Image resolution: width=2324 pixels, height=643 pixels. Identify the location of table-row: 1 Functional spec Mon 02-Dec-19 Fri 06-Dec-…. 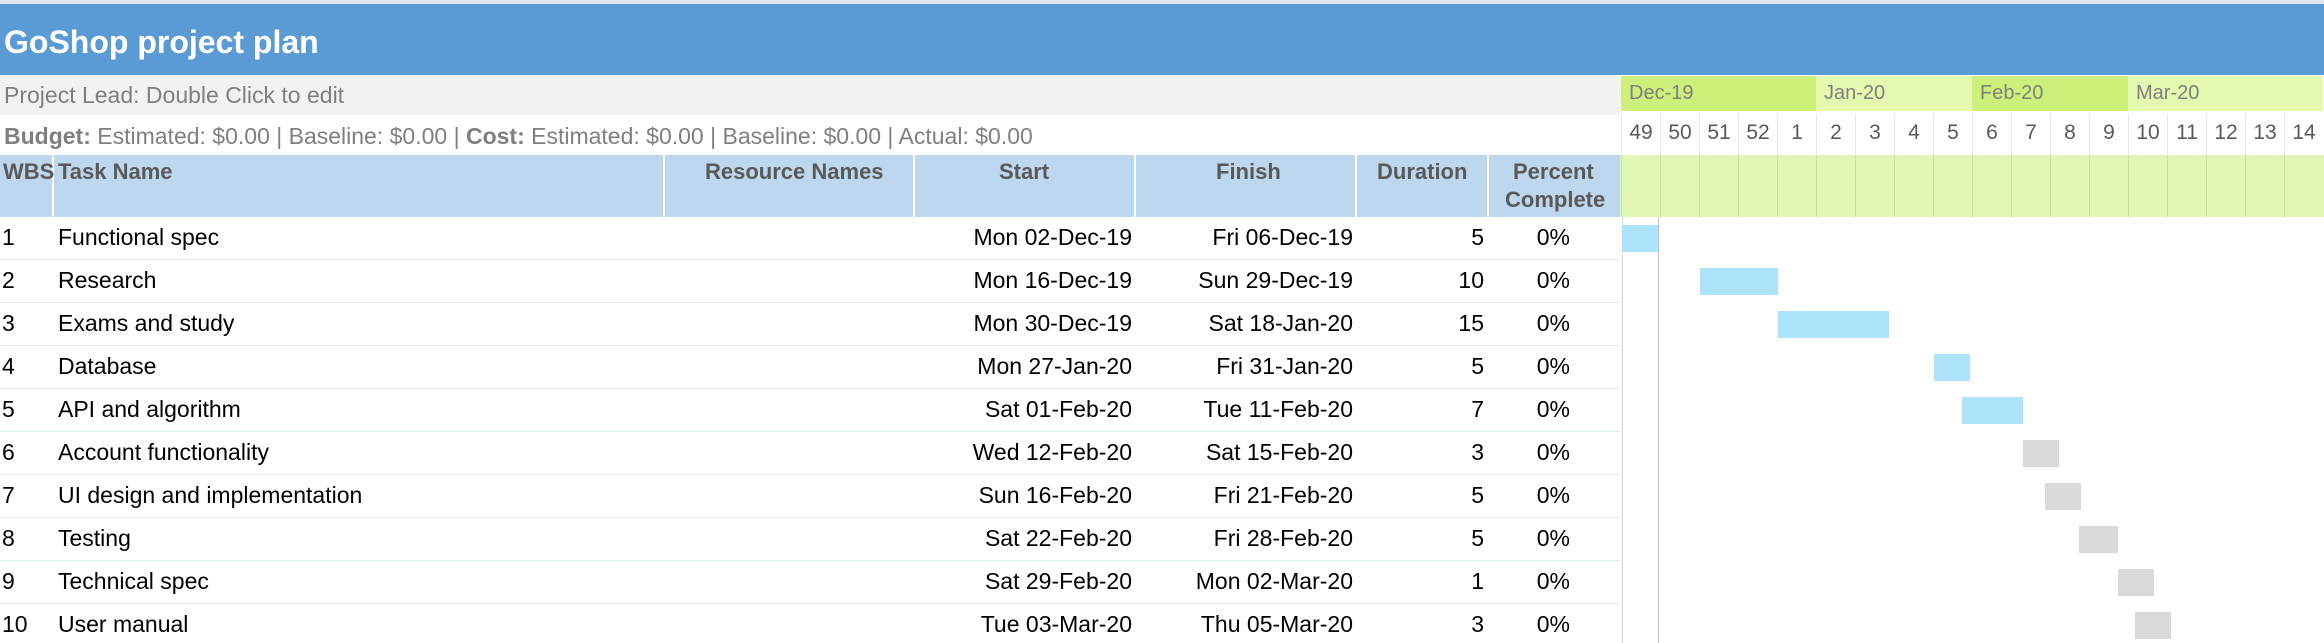
(810, 238).